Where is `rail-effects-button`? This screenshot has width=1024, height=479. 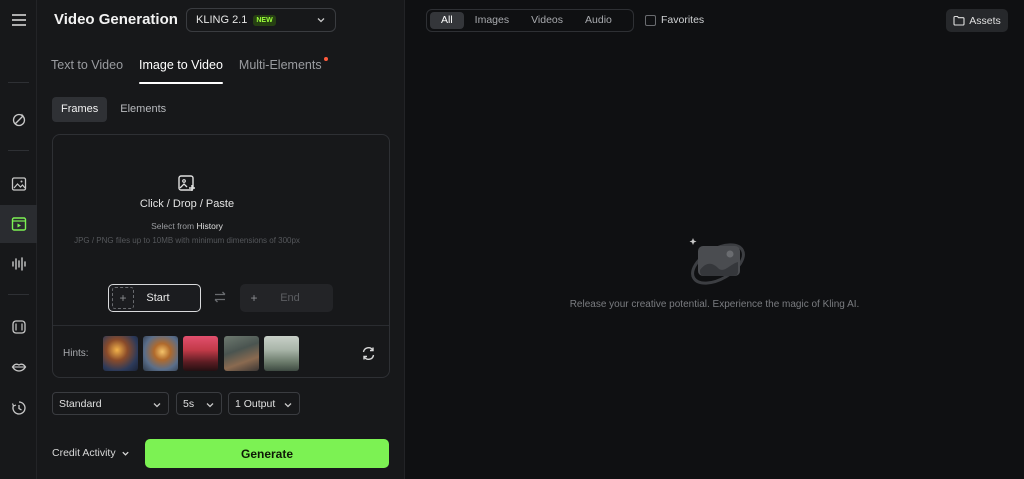
rail-effects-button is located at coordinates (18, 327).